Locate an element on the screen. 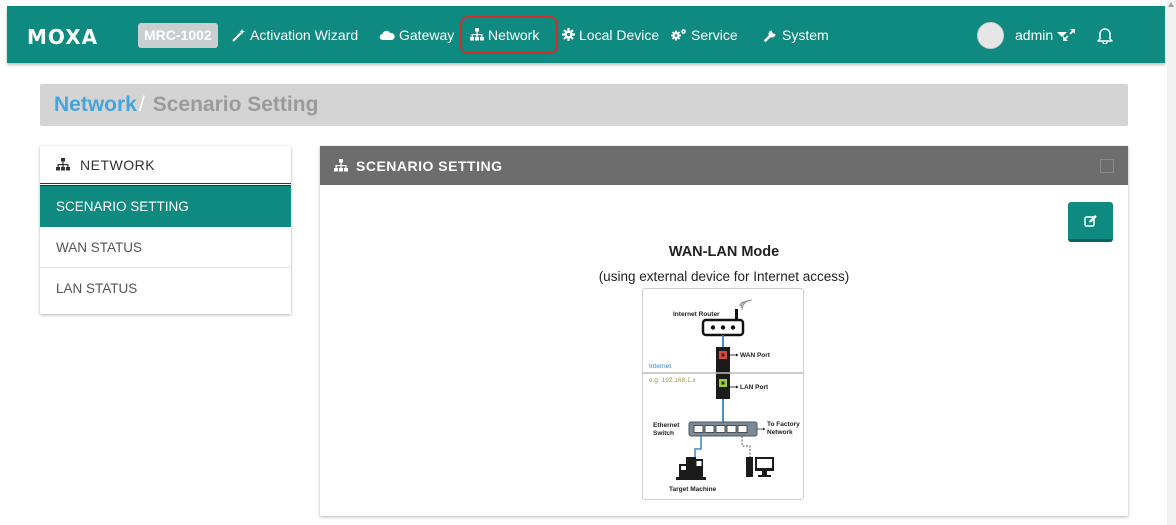 Image resolution: width=1176 pixels, height=525 pixels. nav-service-label: Service is located at coordinates (714, 34).